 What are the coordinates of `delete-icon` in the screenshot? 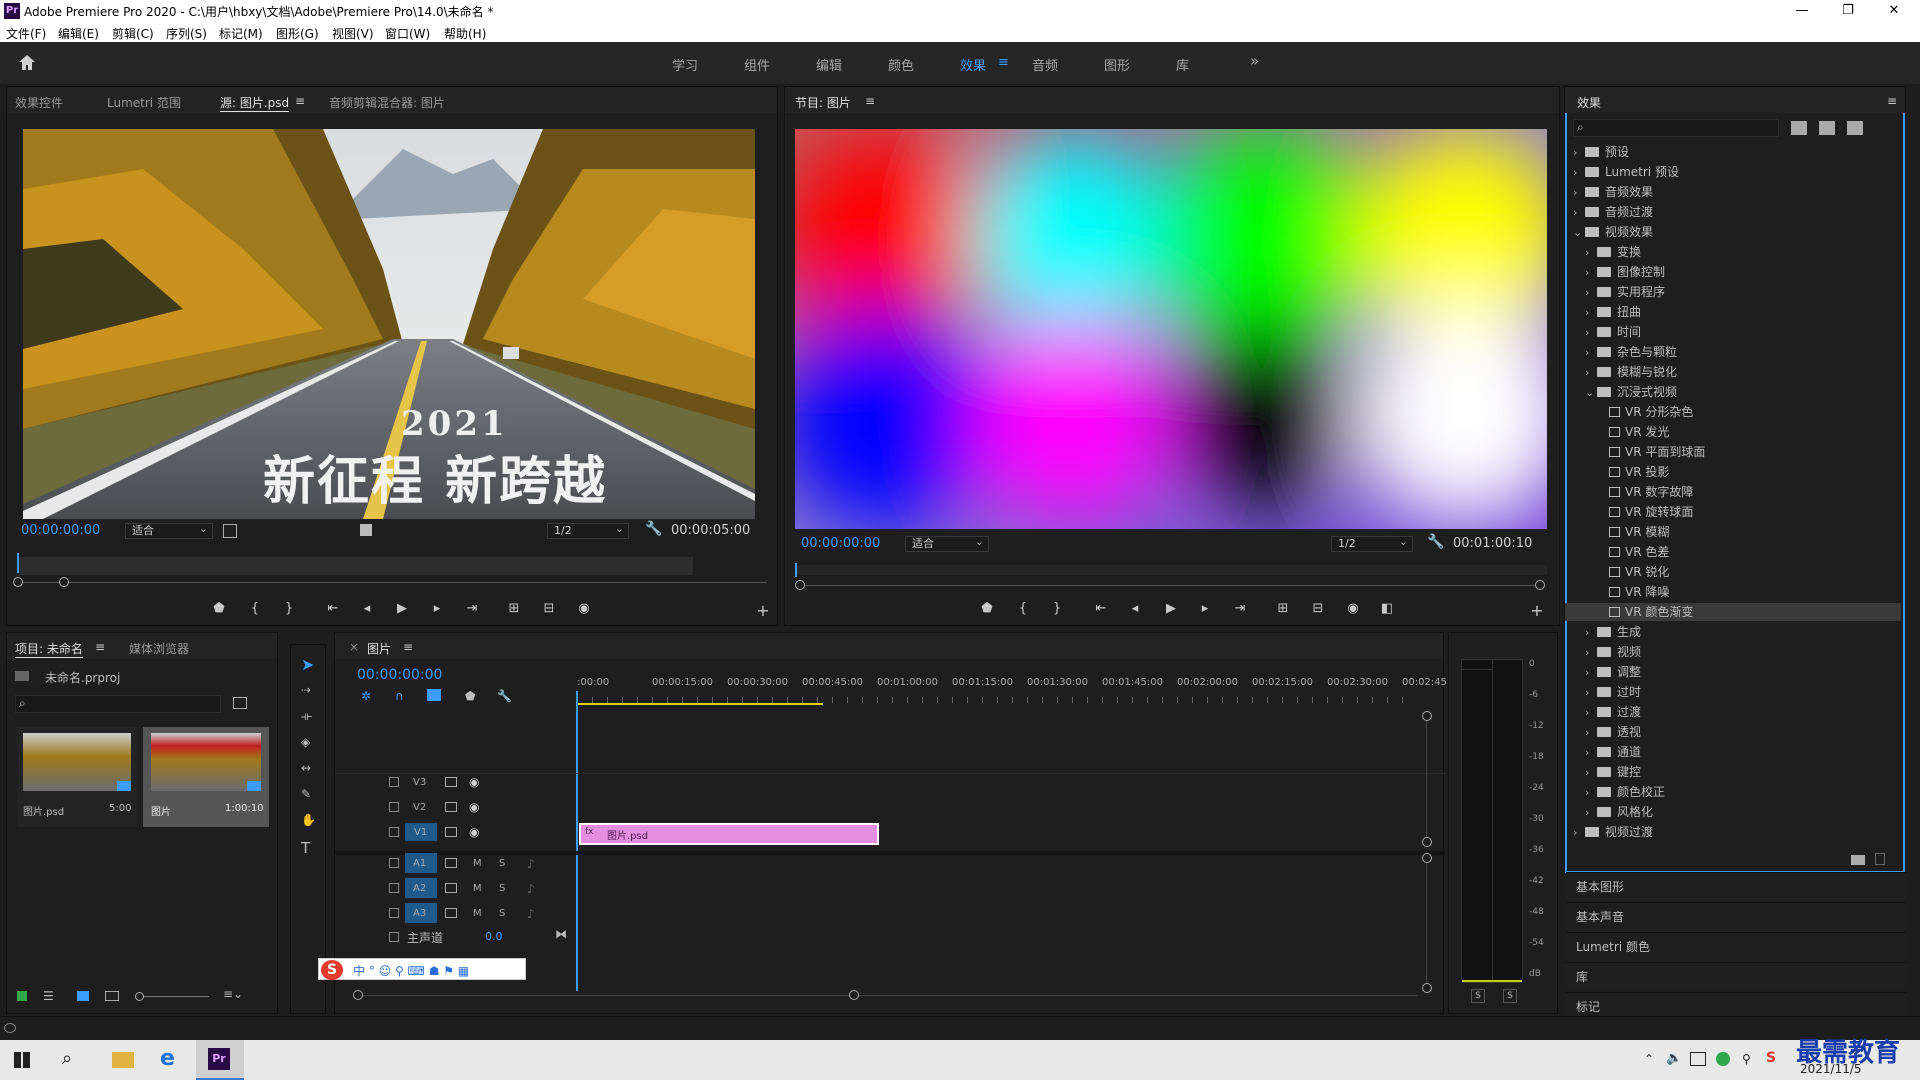 It's located at (1880, 859).